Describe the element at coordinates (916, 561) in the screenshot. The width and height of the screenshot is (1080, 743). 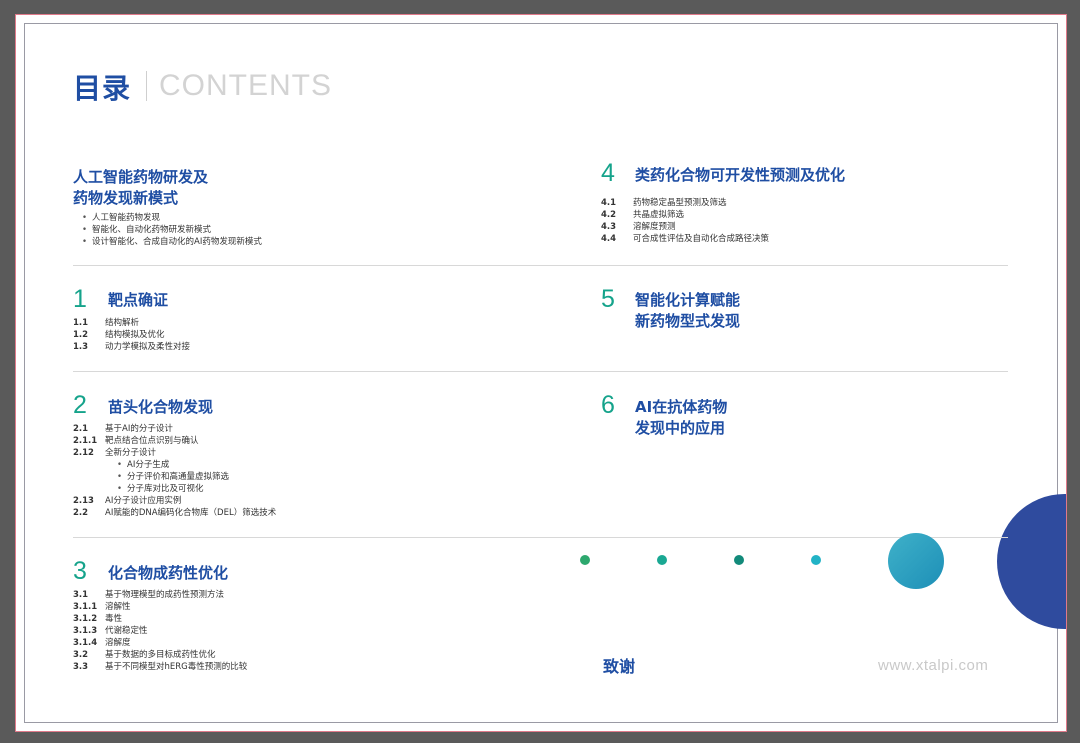
I see `decor-circle` at that location.